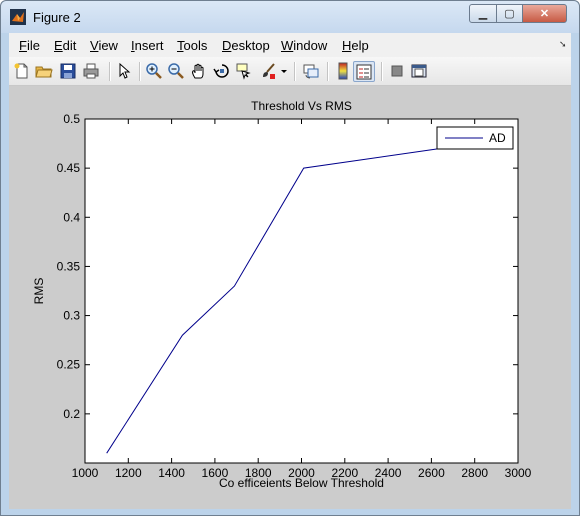 Image resolution: width=580 pixels, height=516 pixels. Describe the element at coordinates (311, 71) in the screenshot. I see `link-plot-icon` at that location.